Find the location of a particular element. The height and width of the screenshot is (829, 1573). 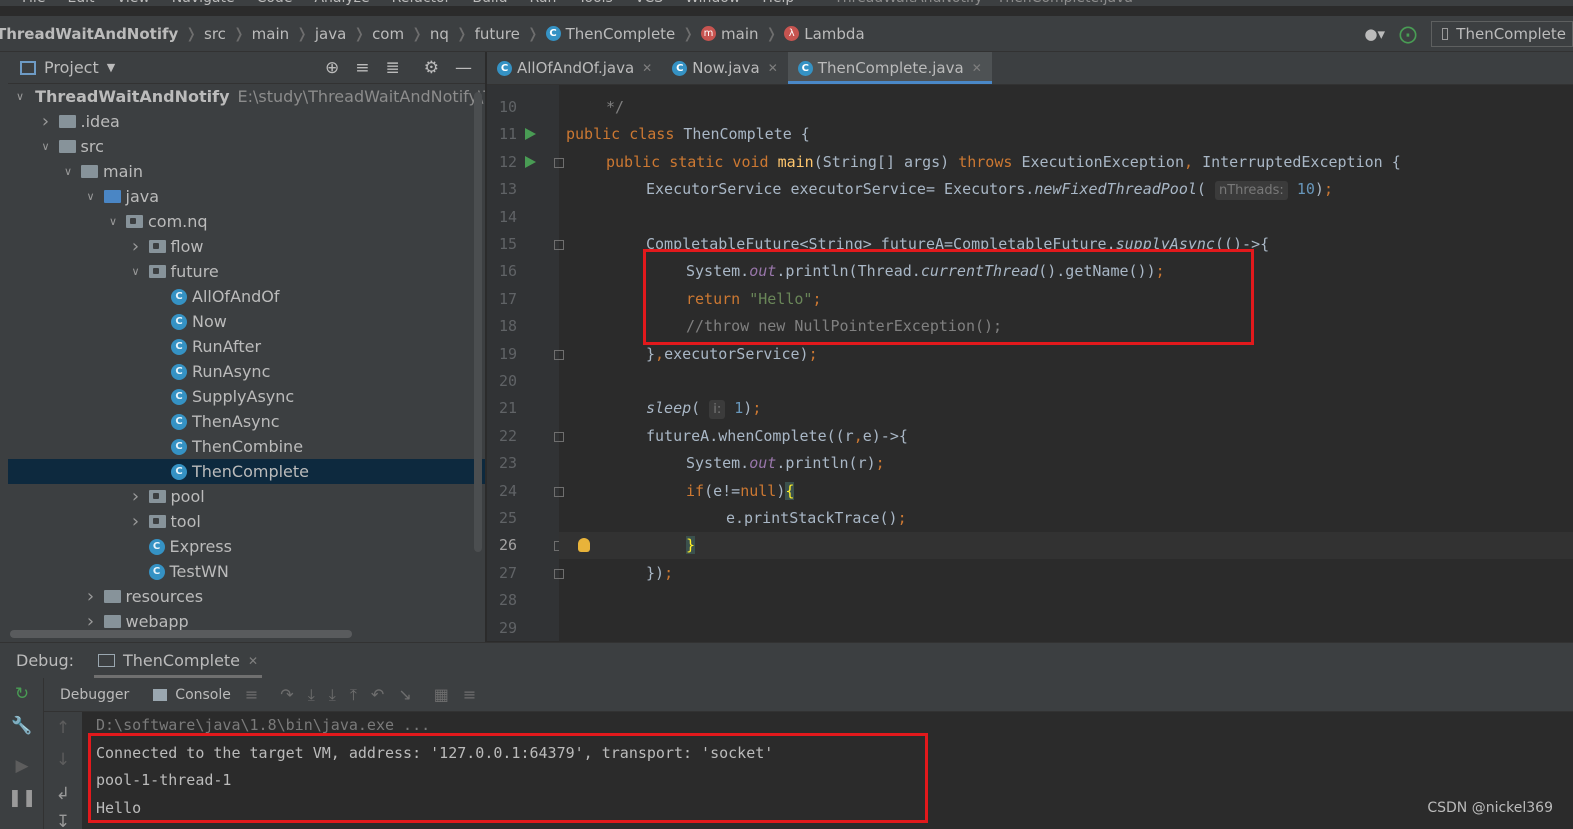

step-into-icon: ⤓ is located at coordinates (332, 695).